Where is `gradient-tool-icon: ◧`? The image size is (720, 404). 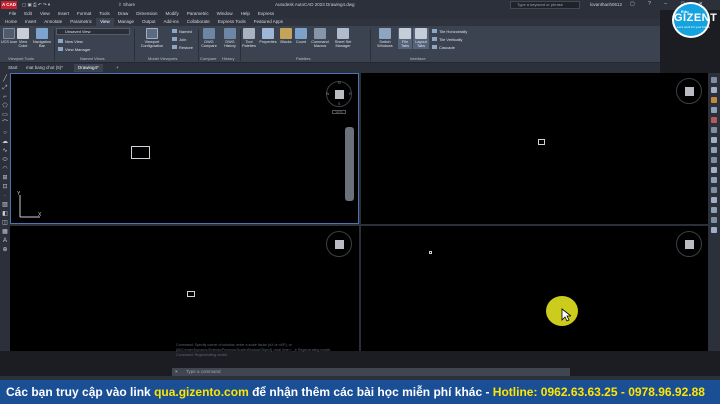 gradient-tool-icon: ◧ is located at coordinates (5, 214).